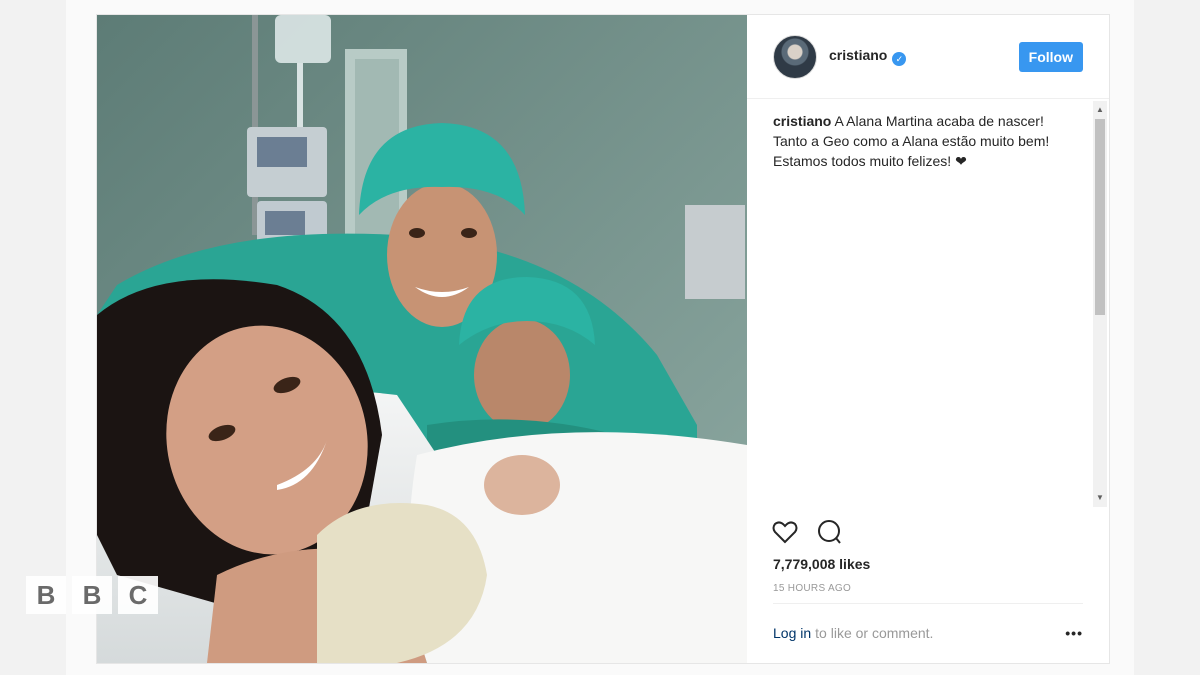 Image resolution: width=1200 pixels, height=675 pixels. I want to click on scroll-thumb, so click(1100, 217).